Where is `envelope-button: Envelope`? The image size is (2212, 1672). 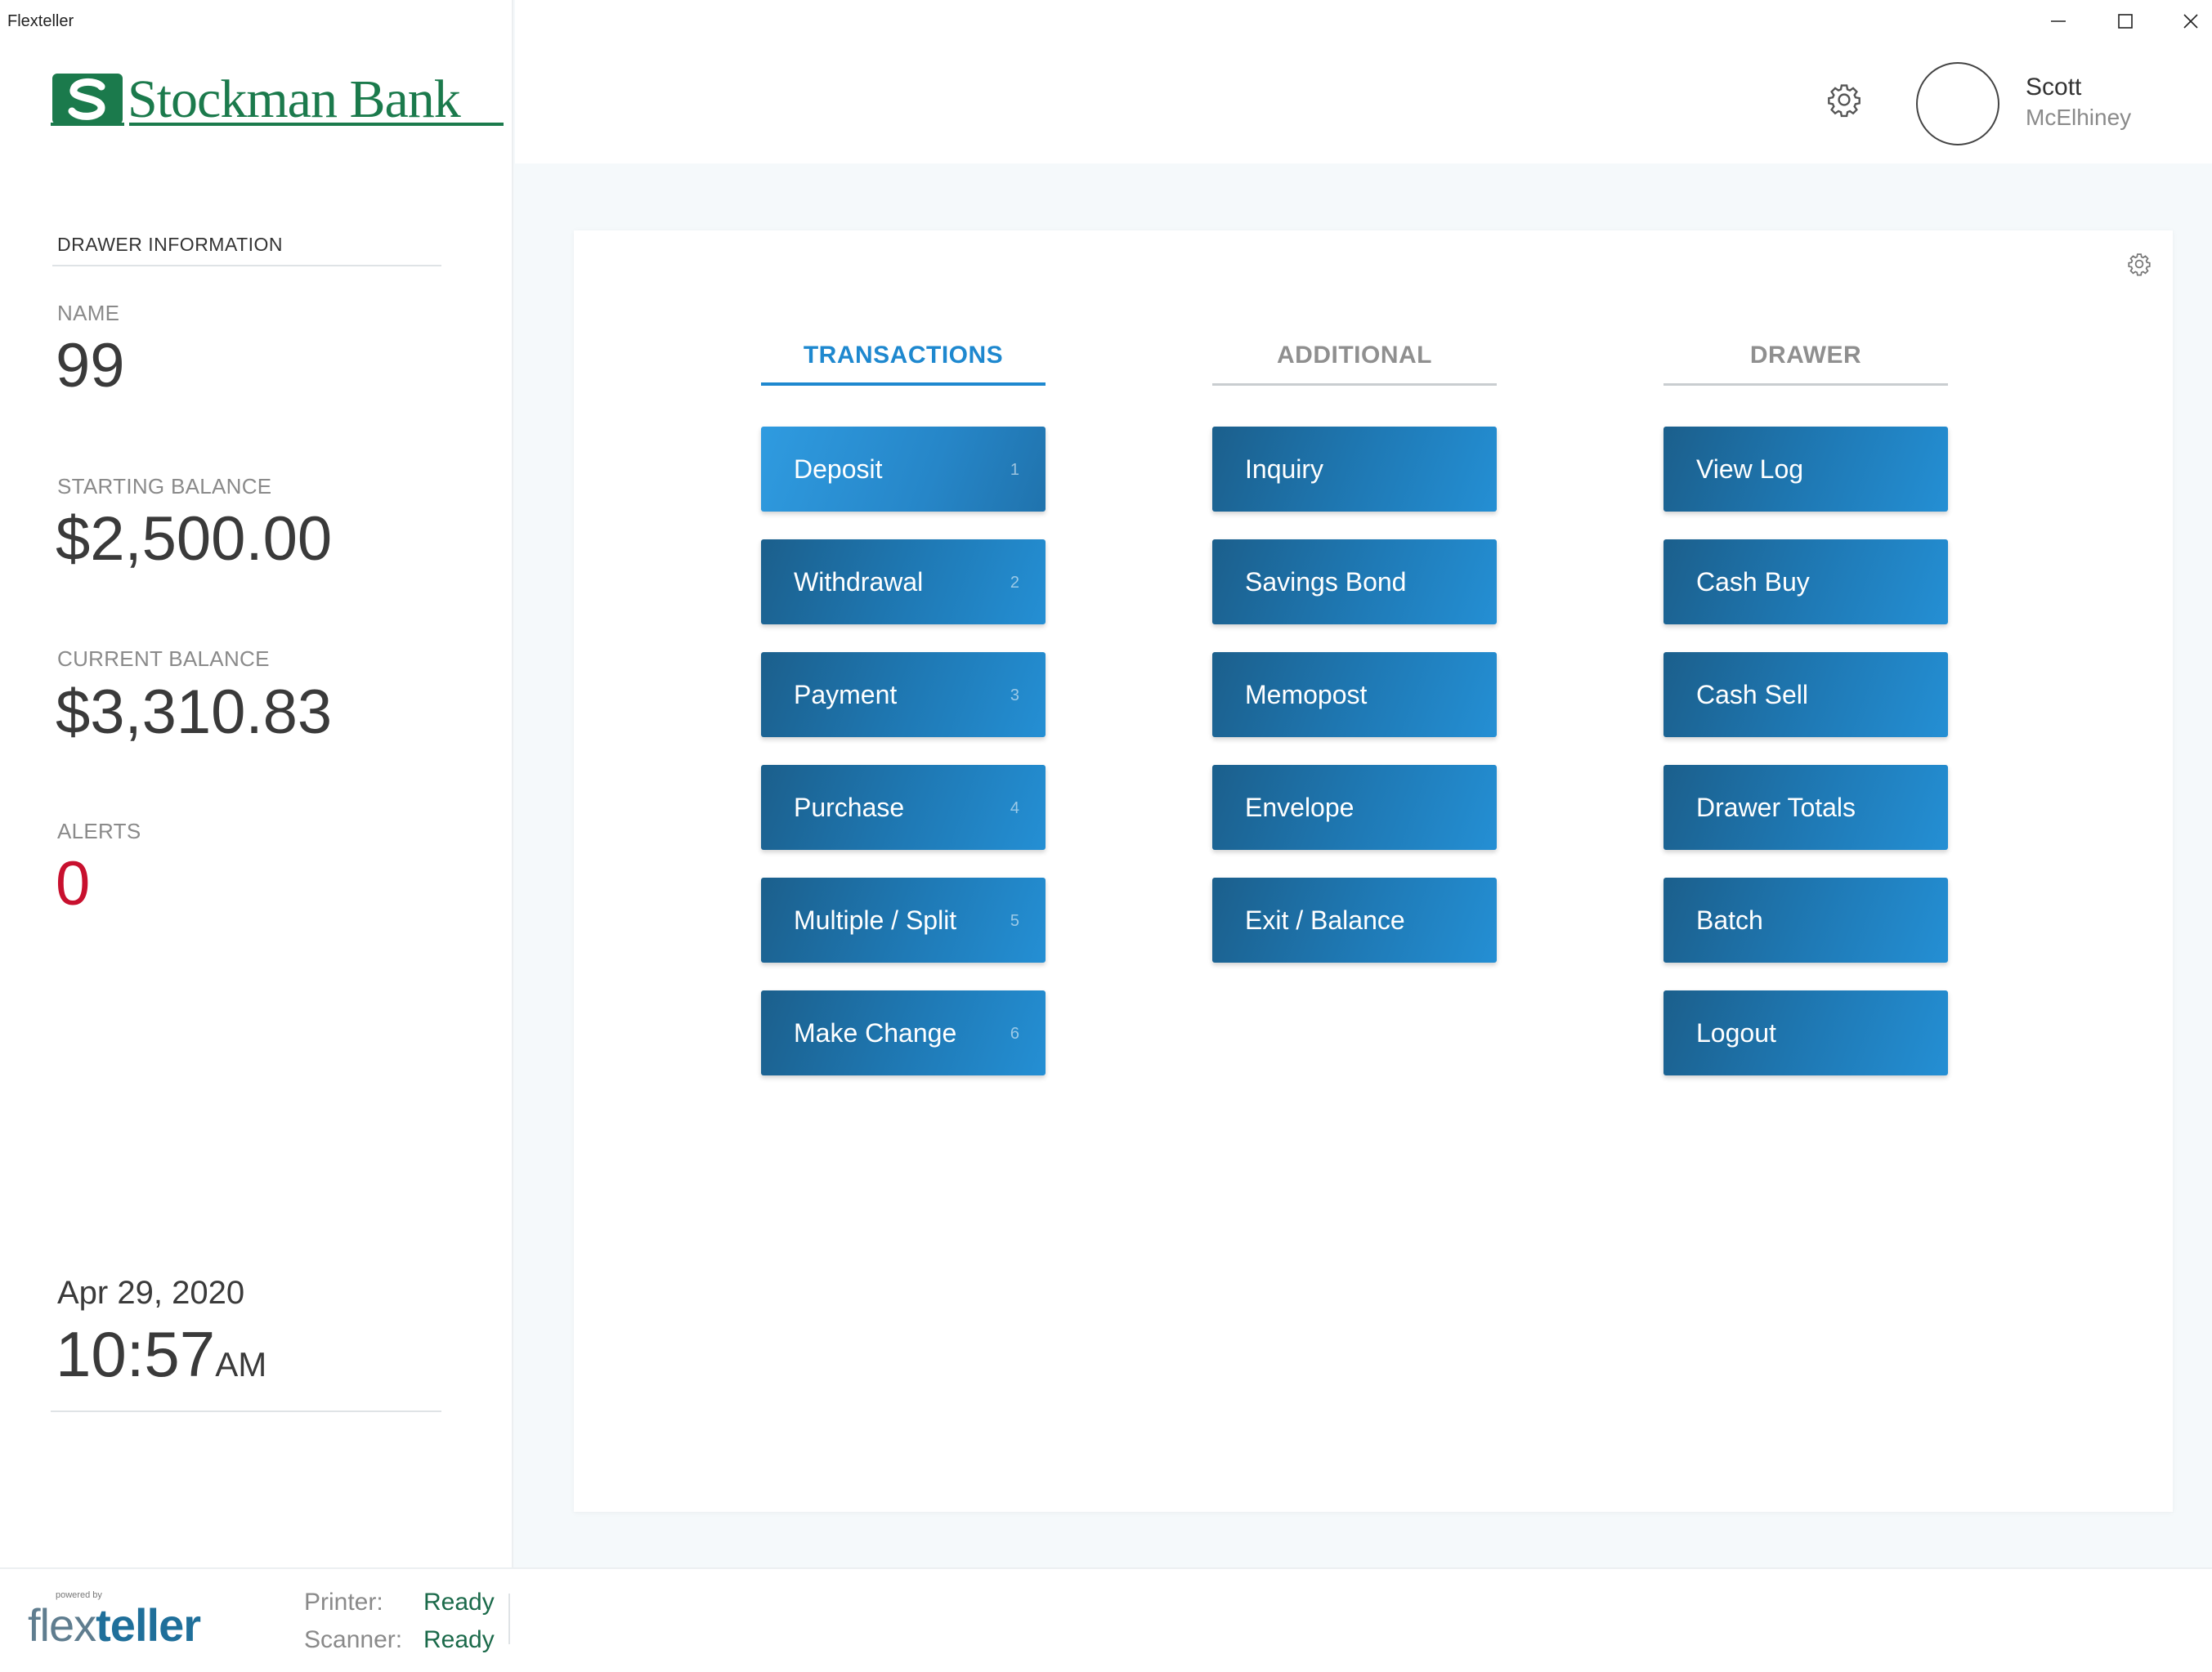 envelope-button: Envelope is located at coordinates (1354, 807).